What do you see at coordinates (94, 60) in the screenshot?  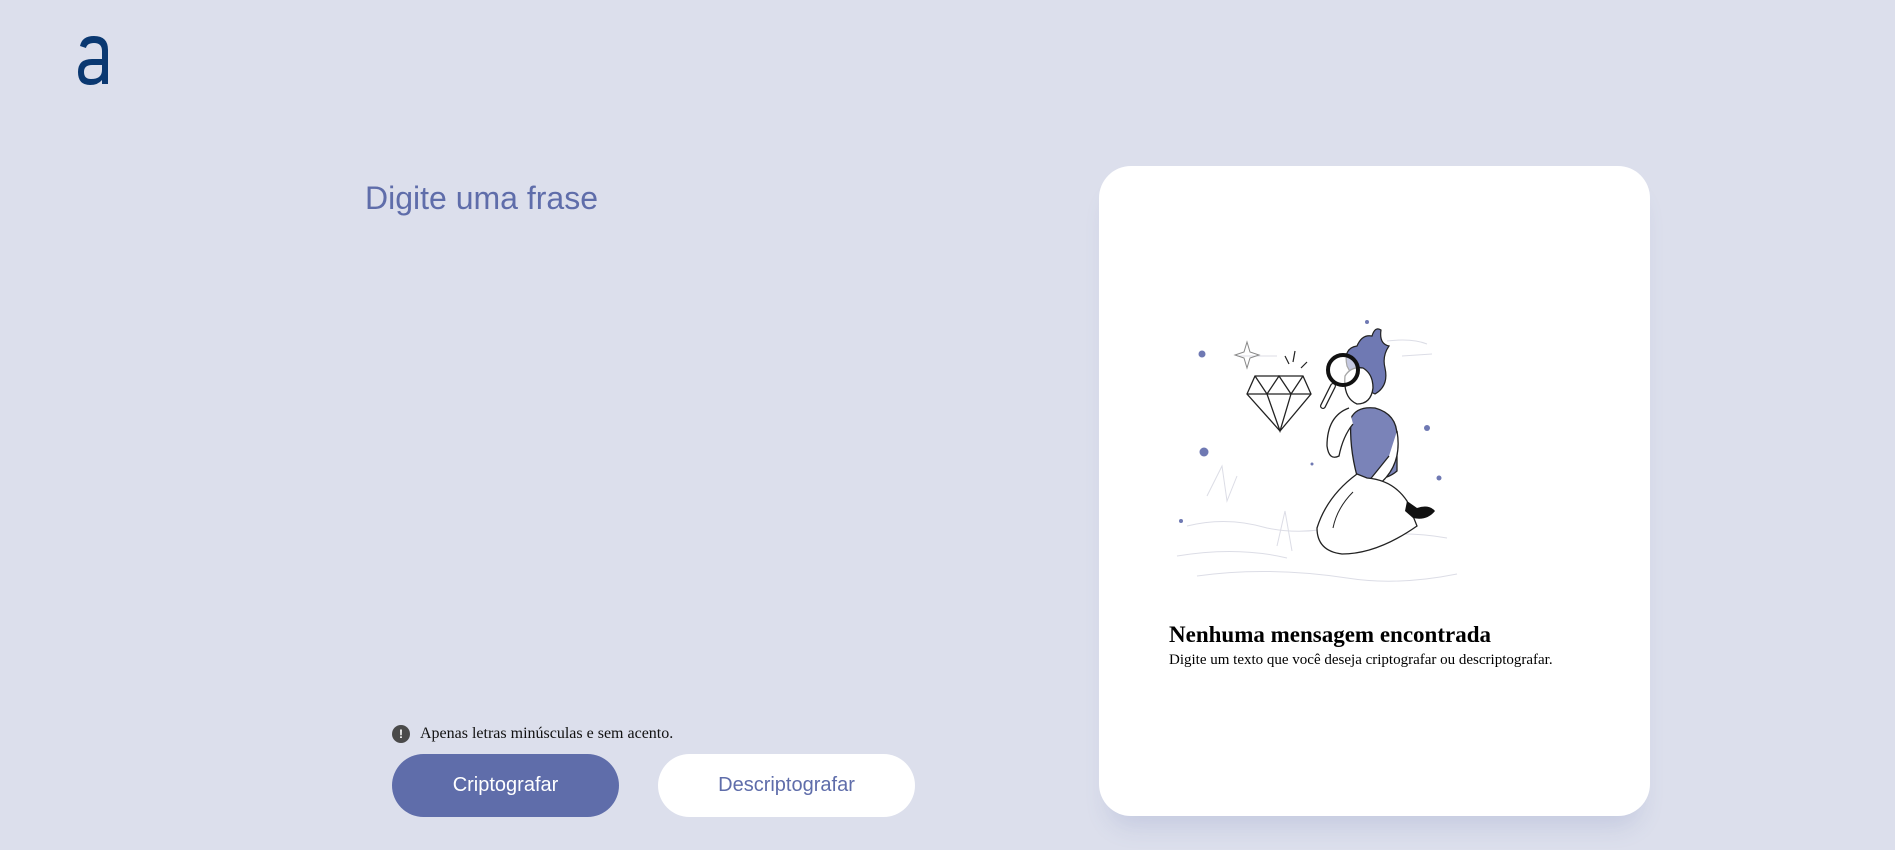 I see `alura-logo` at bounding box center [94, 60].